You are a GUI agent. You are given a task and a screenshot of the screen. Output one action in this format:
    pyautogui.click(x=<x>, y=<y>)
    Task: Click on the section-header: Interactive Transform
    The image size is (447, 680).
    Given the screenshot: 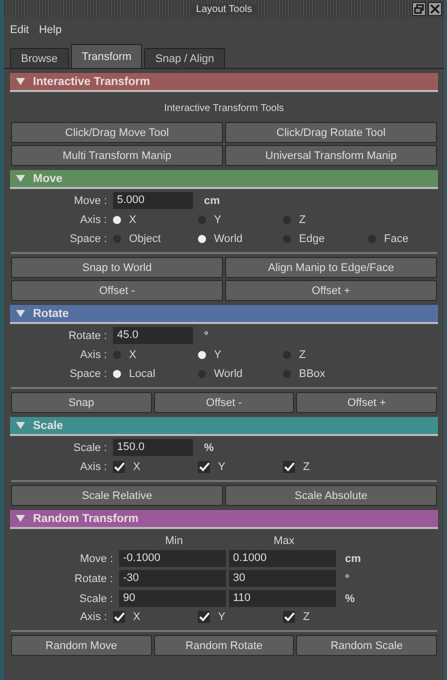 What is the action you would take?
    pyautogui.click(x=224, y=82)
    